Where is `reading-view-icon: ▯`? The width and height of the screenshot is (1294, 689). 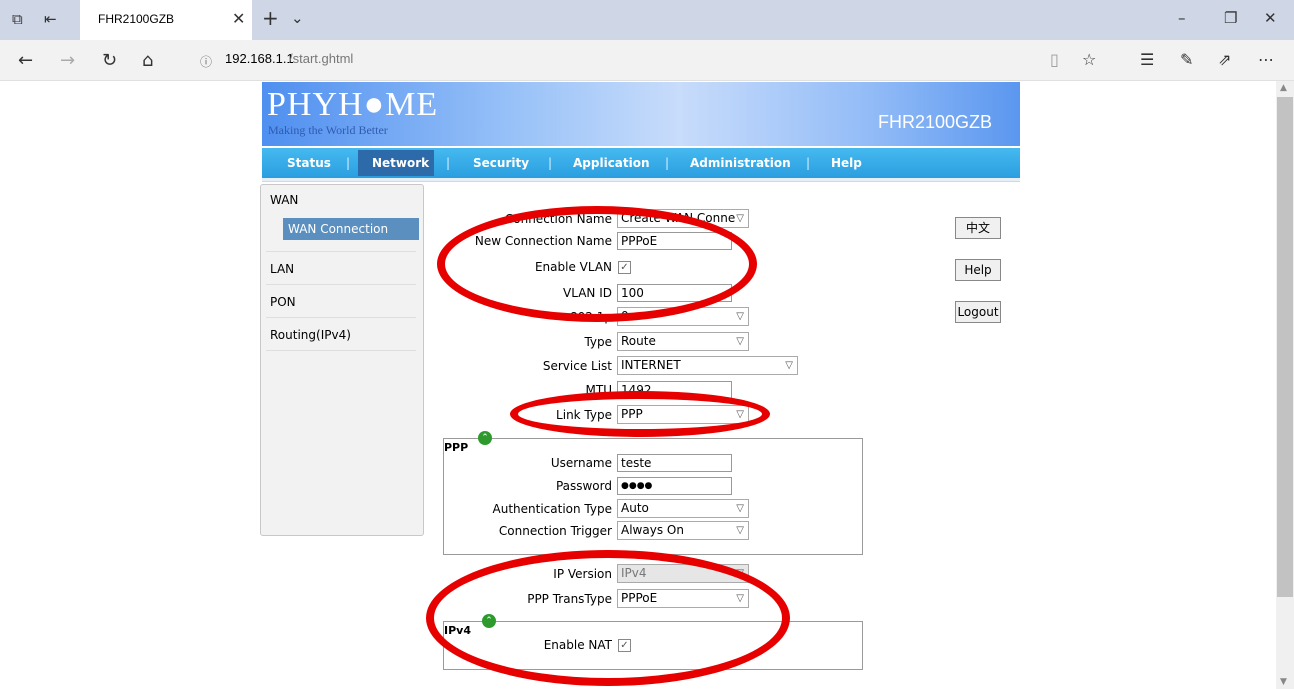
reading-view-icon: ▯ is located at coordinates (1054, 59).